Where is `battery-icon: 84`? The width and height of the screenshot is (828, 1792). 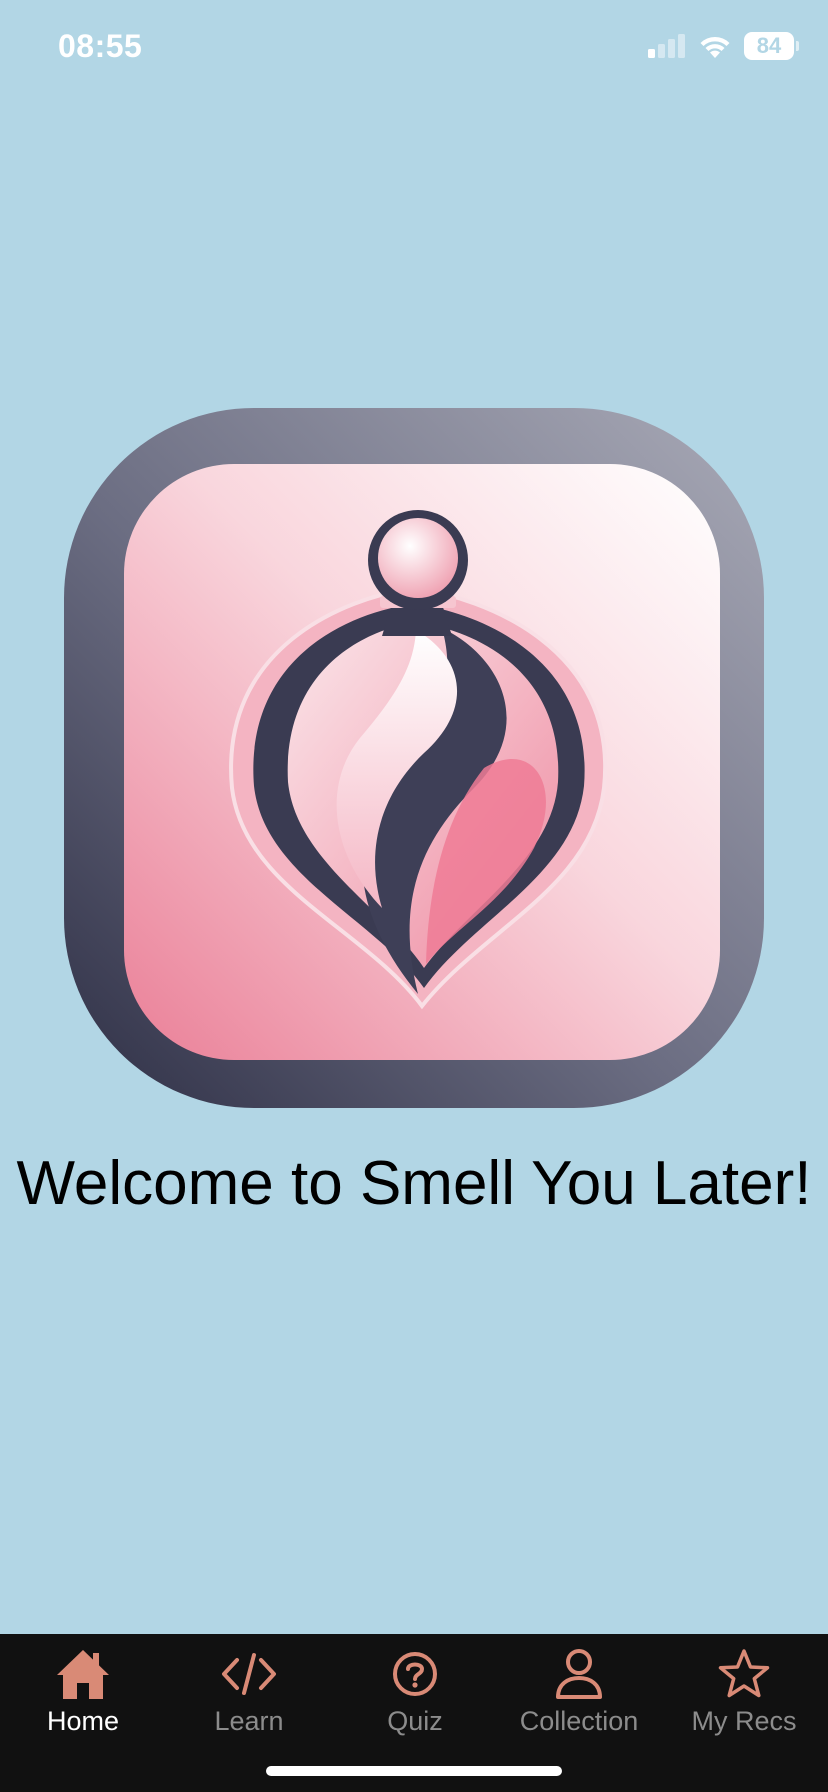
battery-icon: 84 is located at coordinates (771, 46).